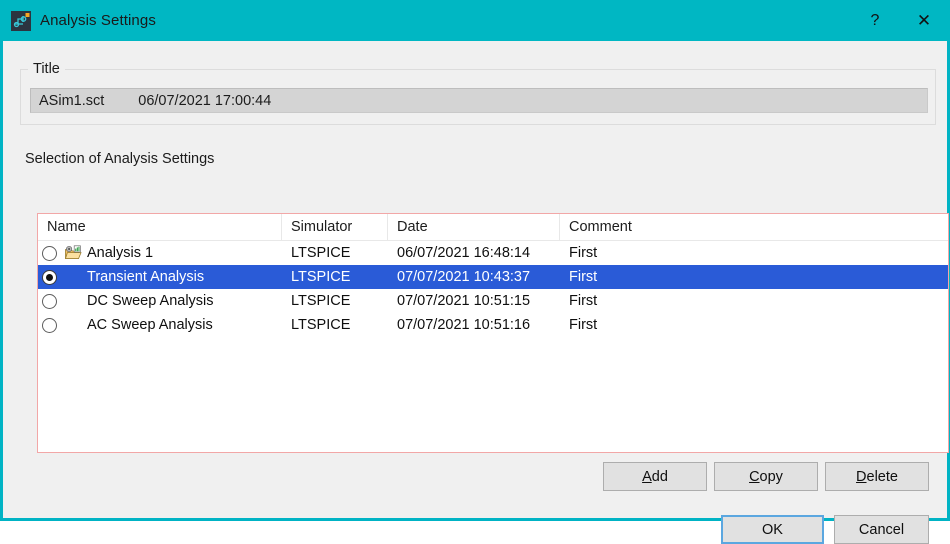 The width and height of the screenshot is (950, 544). I want to click on row-name-label: Transient Analysis, so click(146, 277).